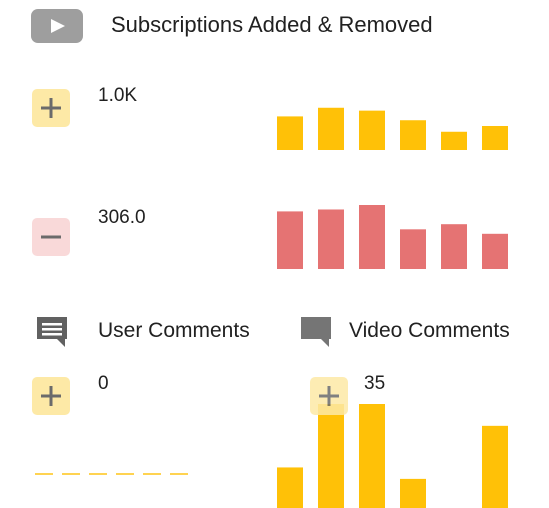 This screenshot has width=549, height=508. I want to click on user-comments-value: 0, so click(103, 383).